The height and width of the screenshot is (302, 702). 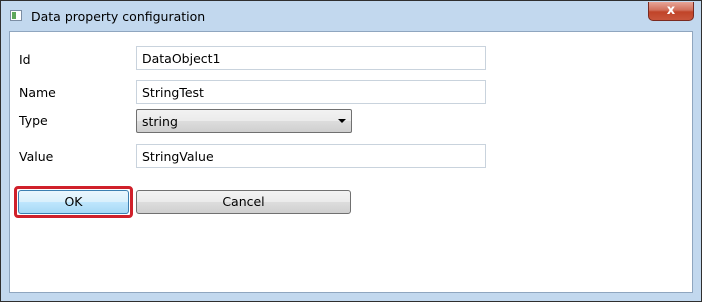 I want to click on name-label: Name, so click(x=37, y=92).